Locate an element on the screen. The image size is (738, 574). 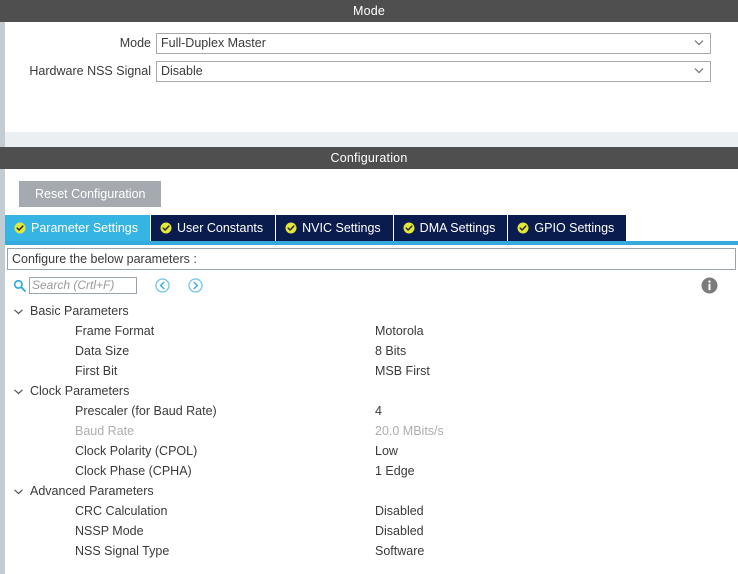
parameter-name: Frame Format is located at coordinates (115, 331).